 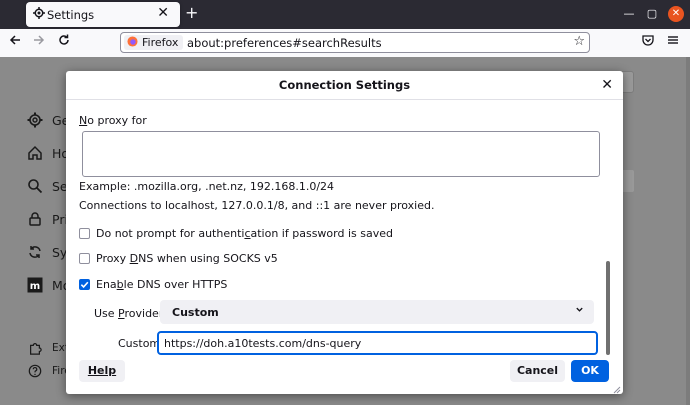 I want to click on firefox-logo-icon, so click(x=132, y=42).